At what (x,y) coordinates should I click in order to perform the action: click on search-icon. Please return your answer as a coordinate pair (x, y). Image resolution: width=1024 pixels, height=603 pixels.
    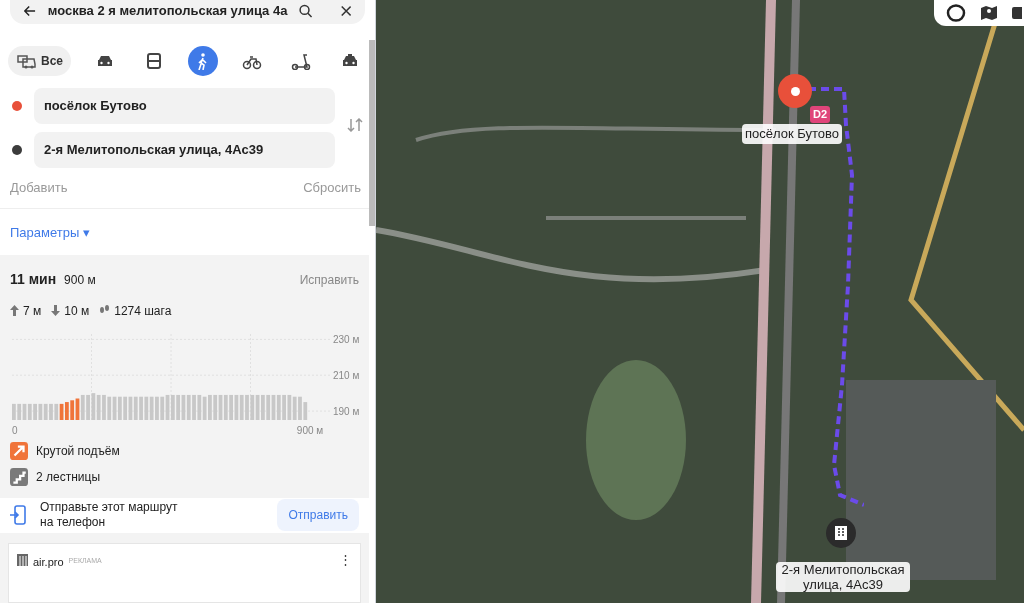
    Looking at the image, I should click on (306, 11).